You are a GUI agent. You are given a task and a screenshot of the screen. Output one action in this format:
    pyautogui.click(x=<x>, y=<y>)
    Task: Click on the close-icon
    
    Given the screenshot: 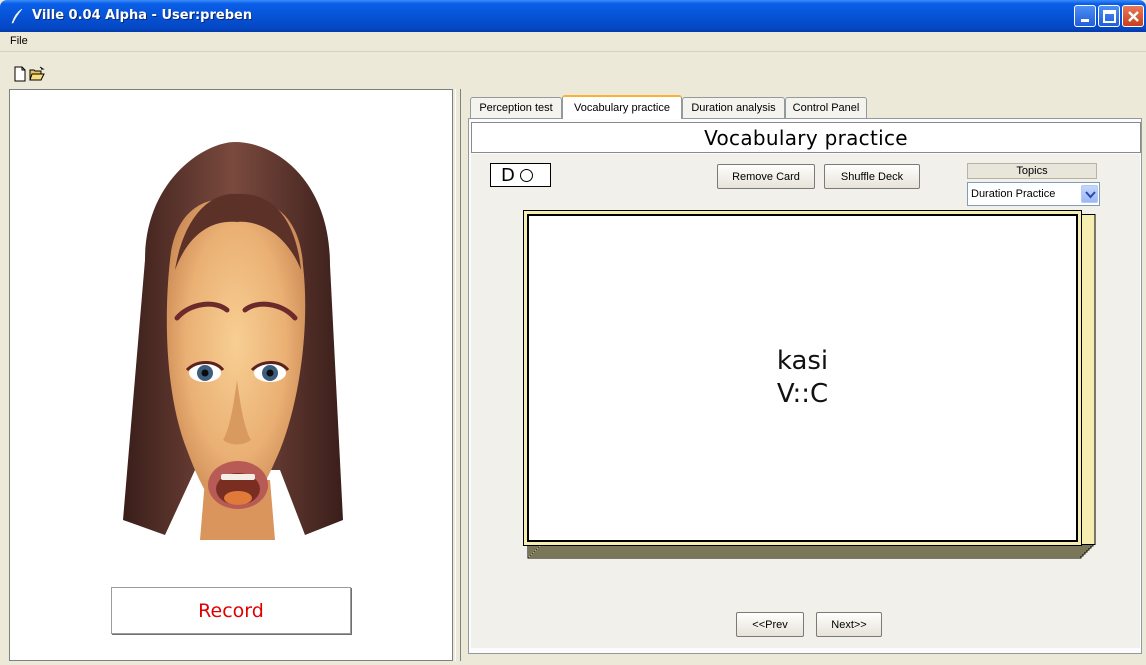 What is the action you would take?
    pyautogui.click(x=1133, y=16)
    